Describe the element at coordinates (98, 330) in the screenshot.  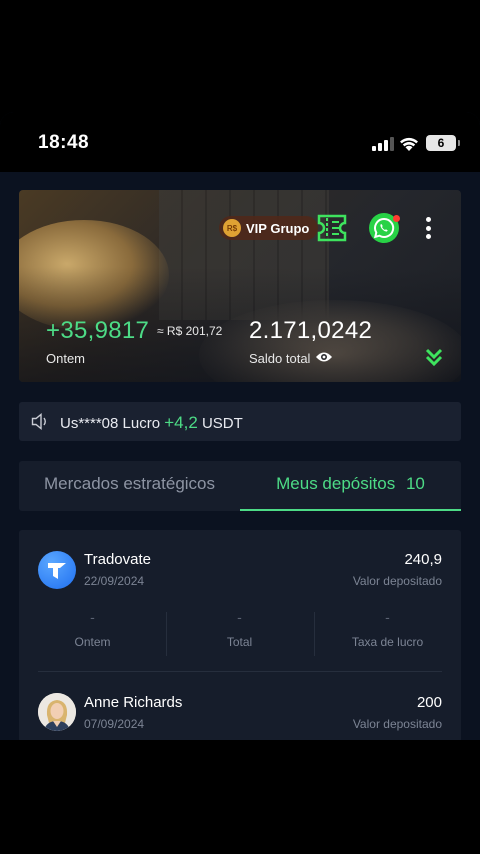
I see `yesterday-profit-value: +35,9817` at that location.